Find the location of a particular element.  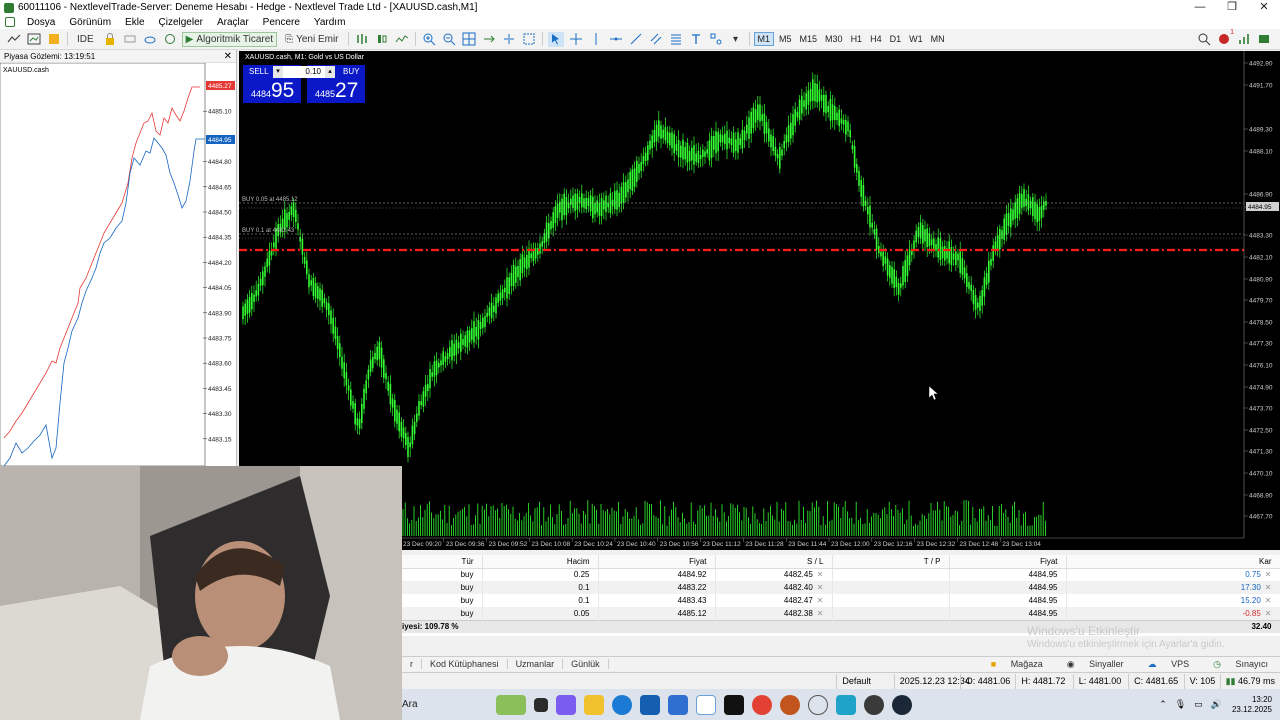

profiles-icon is located at coordinates (54, 39).